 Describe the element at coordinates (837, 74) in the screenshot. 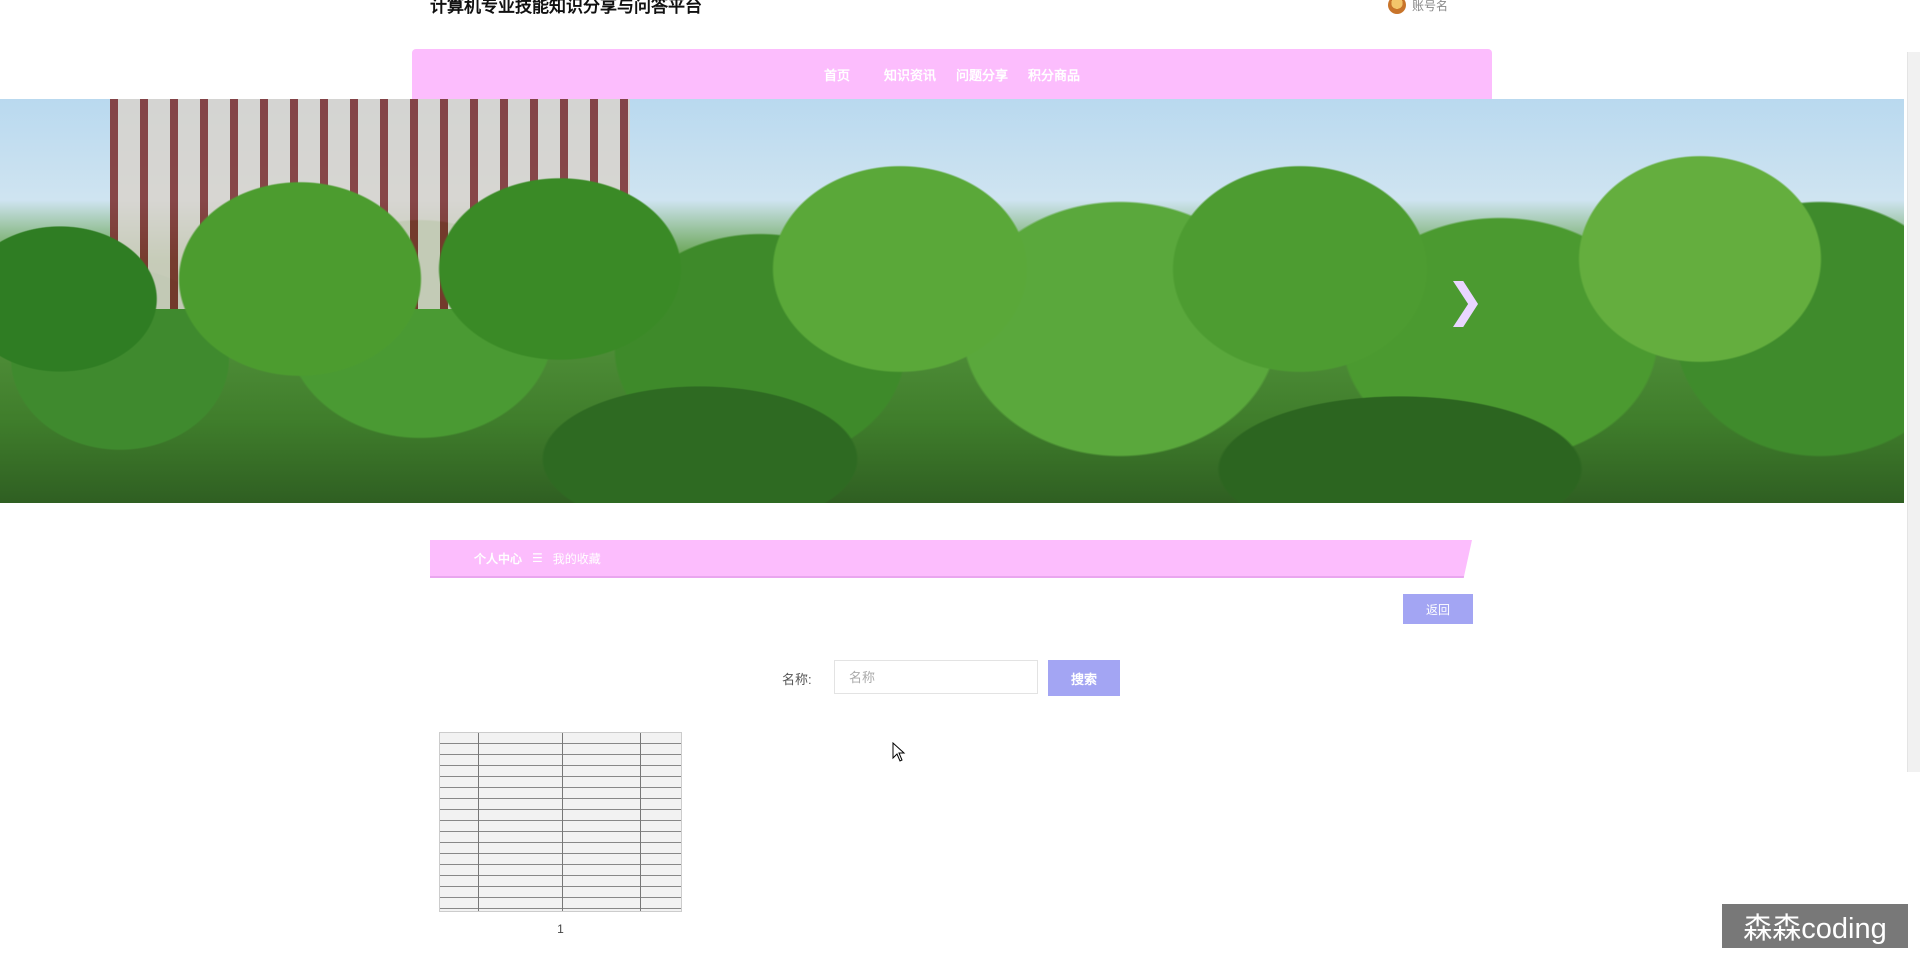

I see `nav-item-home: 首页` at that location.